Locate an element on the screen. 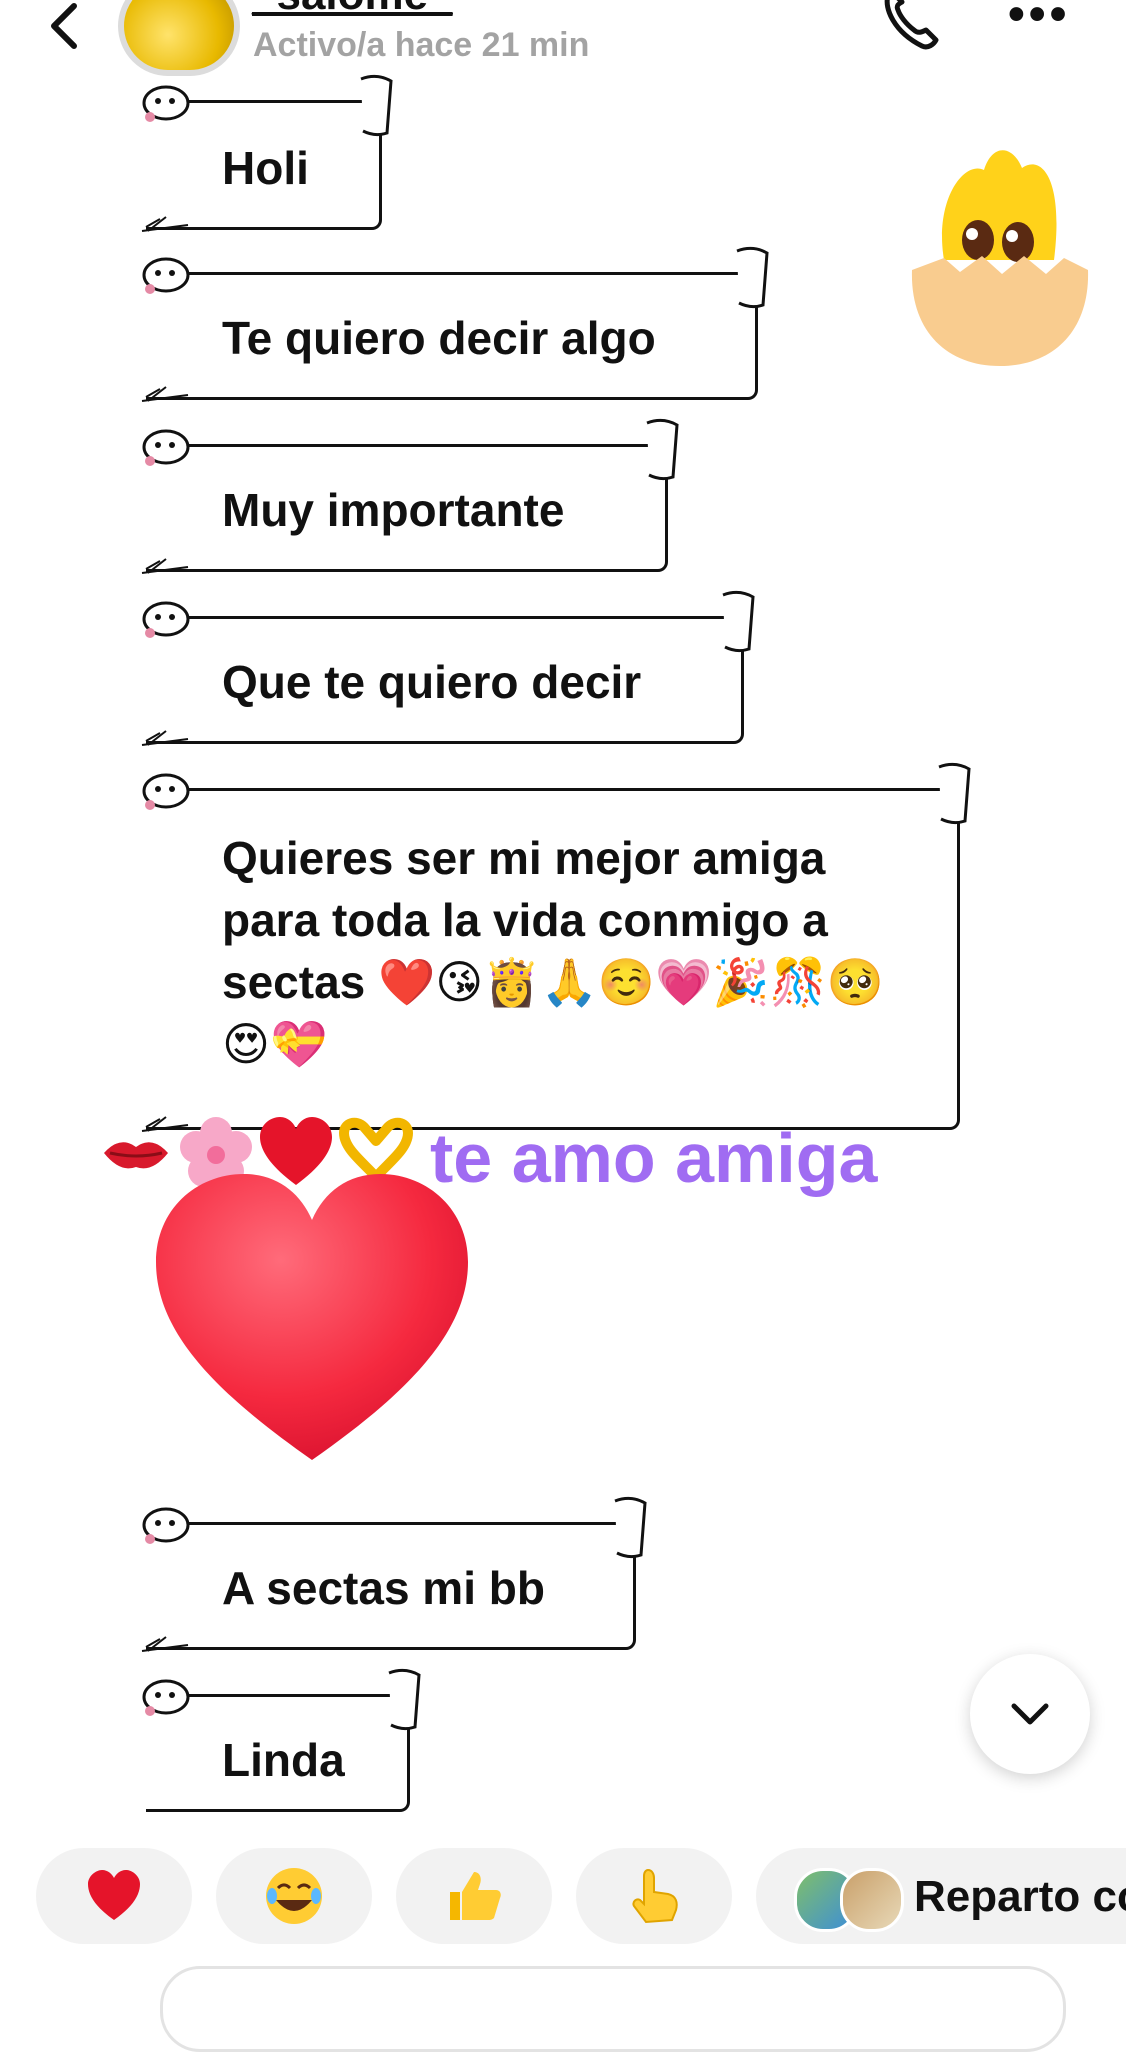  thumbs-up-icon is located at coordinates (475, 1896).